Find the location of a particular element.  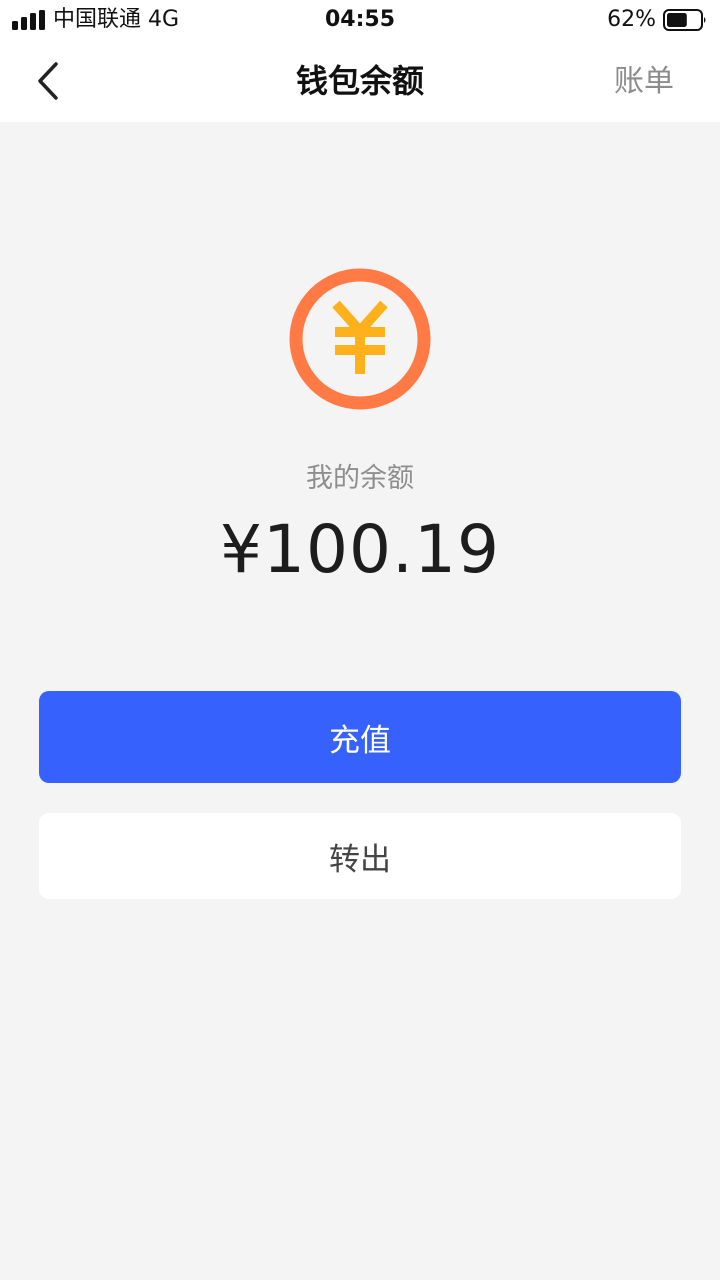

battery-percent: 62% is located at coordinates (631, 19).